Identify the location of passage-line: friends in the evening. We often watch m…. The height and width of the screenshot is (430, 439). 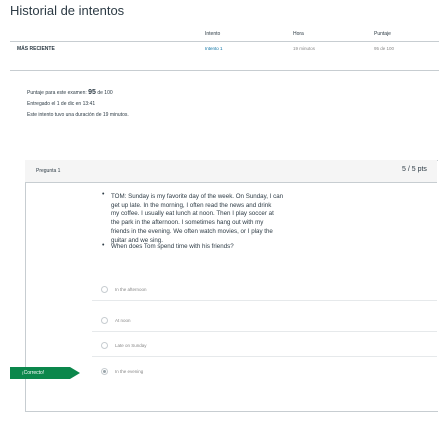
(192, 231).